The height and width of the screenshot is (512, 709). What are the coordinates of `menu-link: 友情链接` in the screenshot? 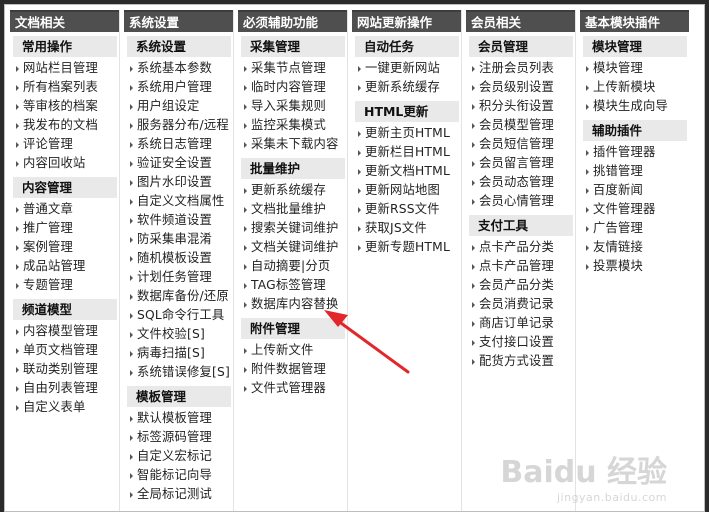 It's located at (634, 247).